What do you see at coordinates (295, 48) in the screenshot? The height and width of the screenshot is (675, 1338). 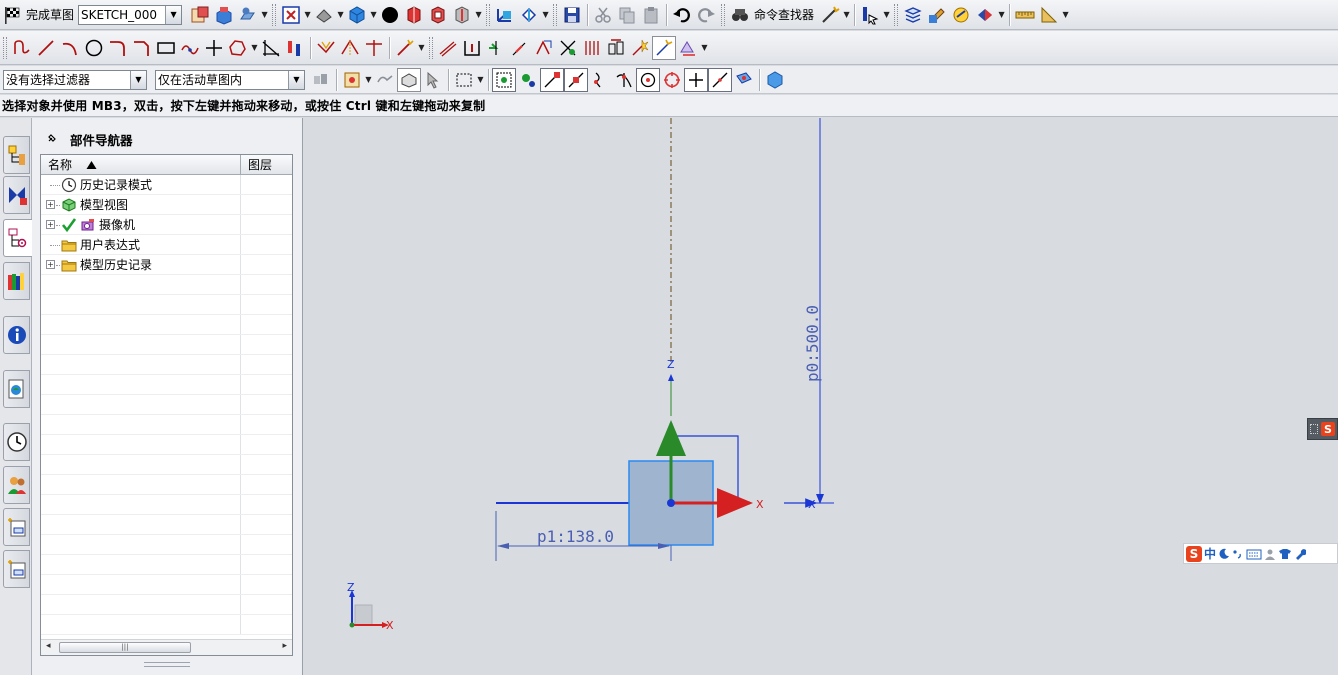 I see `make-corner-icon` at bounding box center [295, 48].